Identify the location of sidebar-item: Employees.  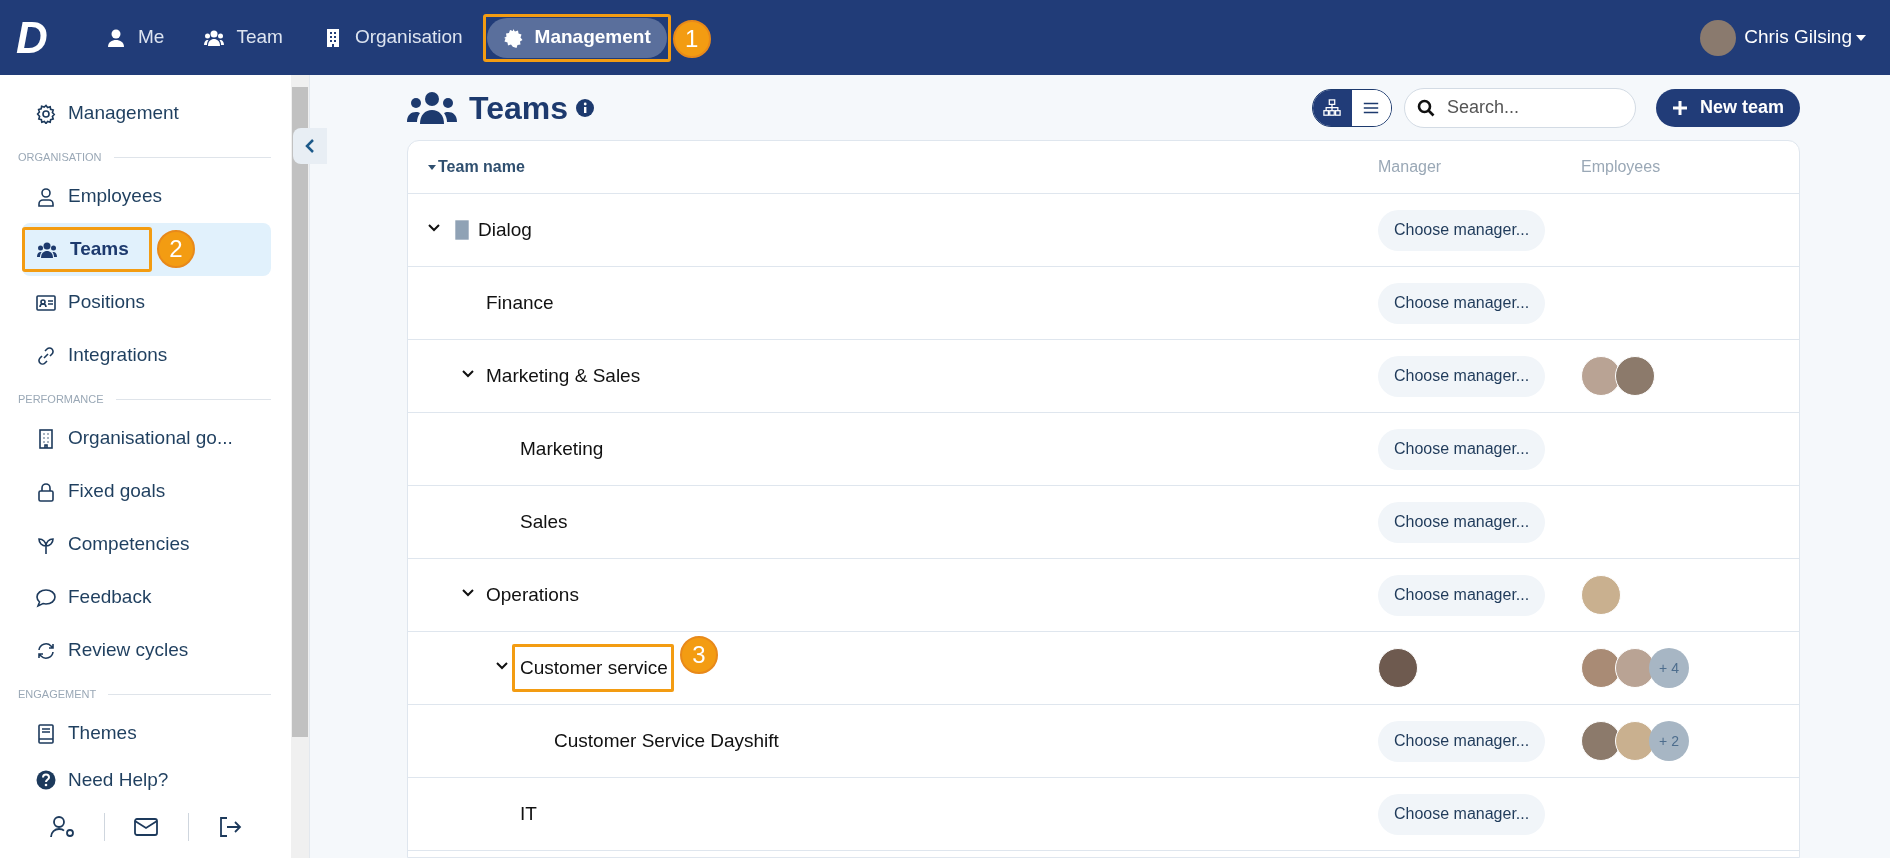
(146, 196).